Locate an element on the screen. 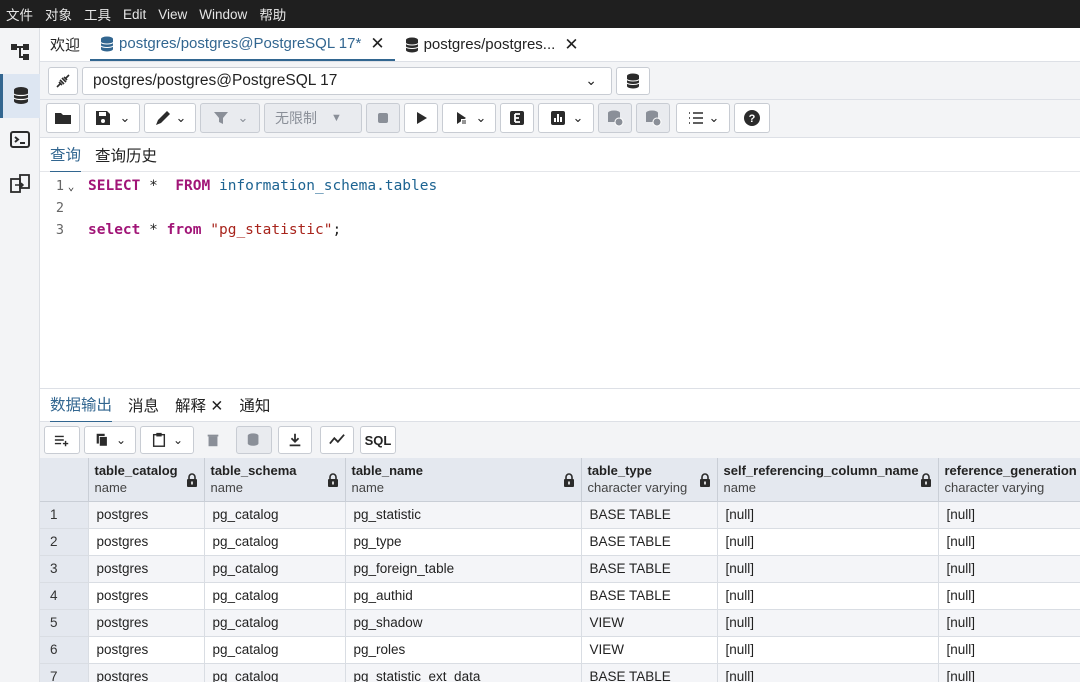 This screenshot has width=1080, height=682. delete-button is located at coordinates (213, 440).